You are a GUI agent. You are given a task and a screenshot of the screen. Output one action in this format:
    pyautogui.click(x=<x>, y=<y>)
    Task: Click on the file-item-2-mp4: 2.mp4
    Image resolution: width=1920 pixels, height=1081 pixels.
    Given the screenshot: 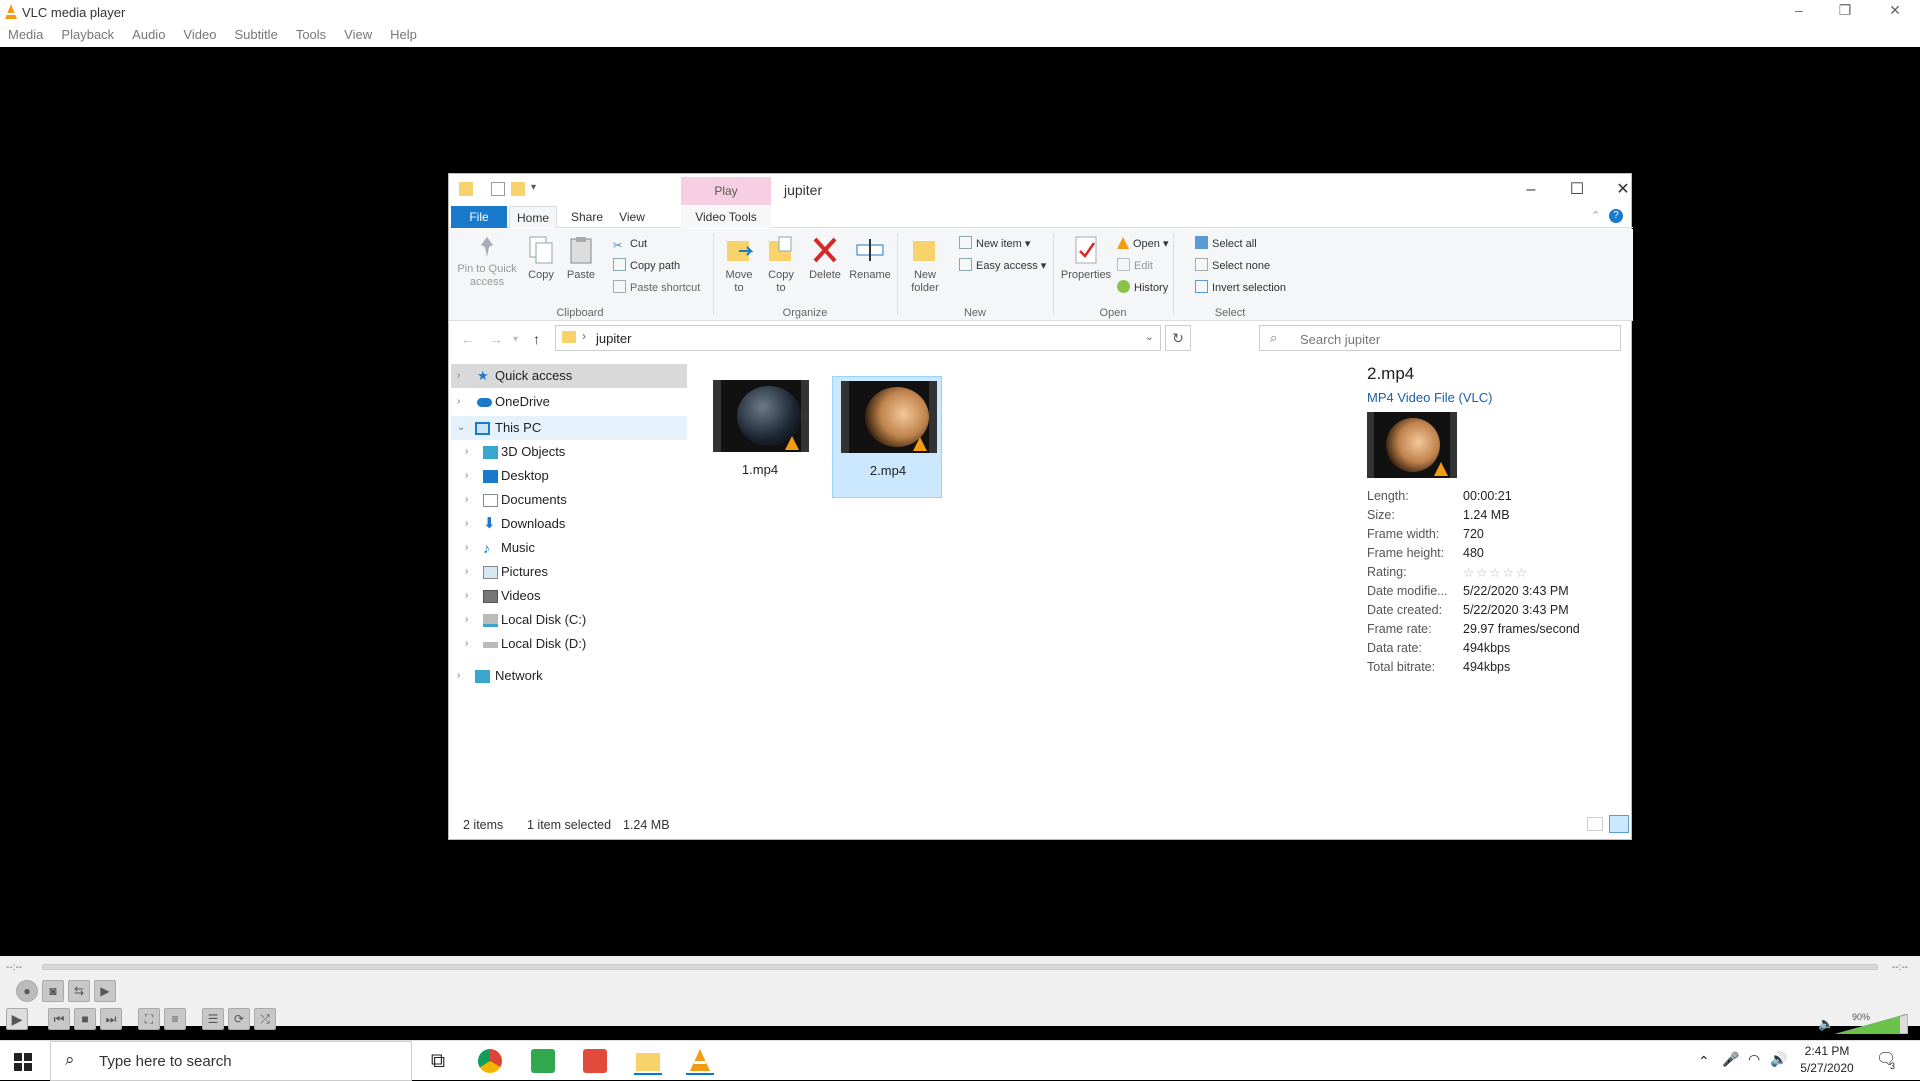 What is the action you would take?
    pyautogui.click(x=887, y=437)
    